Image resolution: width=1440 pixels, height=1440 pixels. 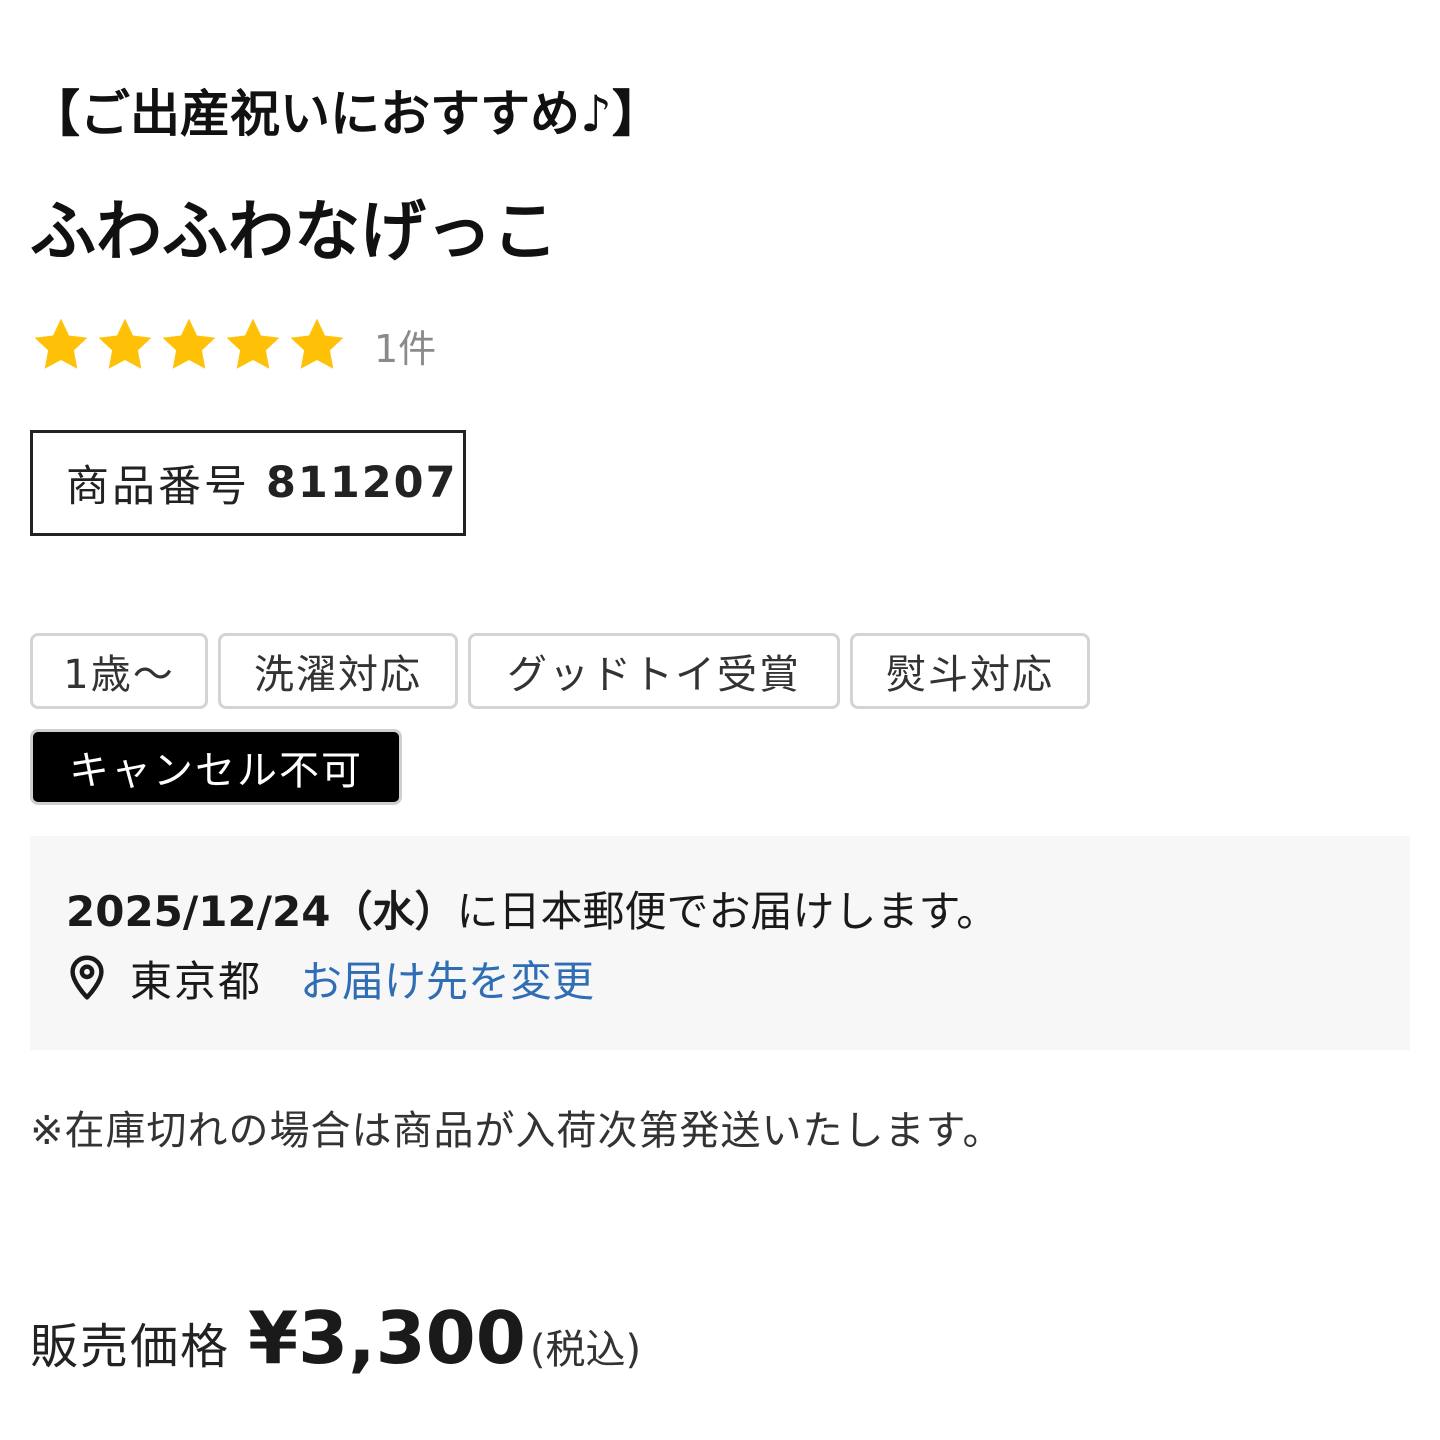 What do you see at coordinates (580, 767) in the screenshot?
I see `tag-row: キャンセル不可` at bounding box center [580, 767].